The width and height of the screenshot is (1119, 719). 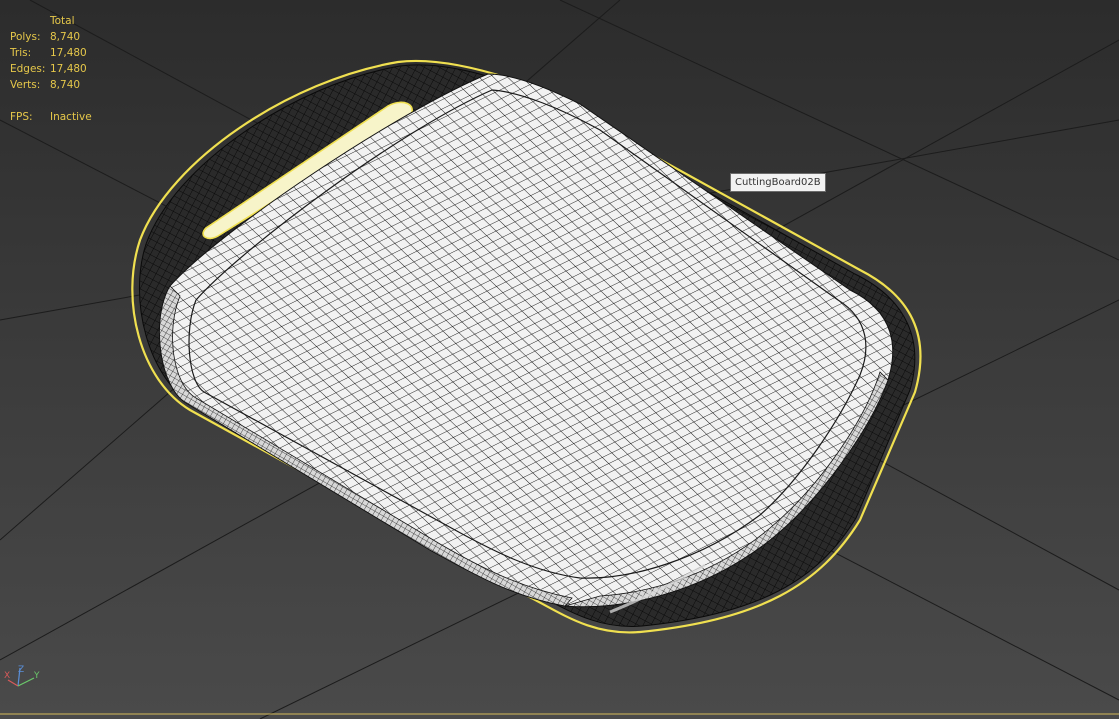 I want to click on stat-value-polys: 8,740, so click(x=65, y=37).